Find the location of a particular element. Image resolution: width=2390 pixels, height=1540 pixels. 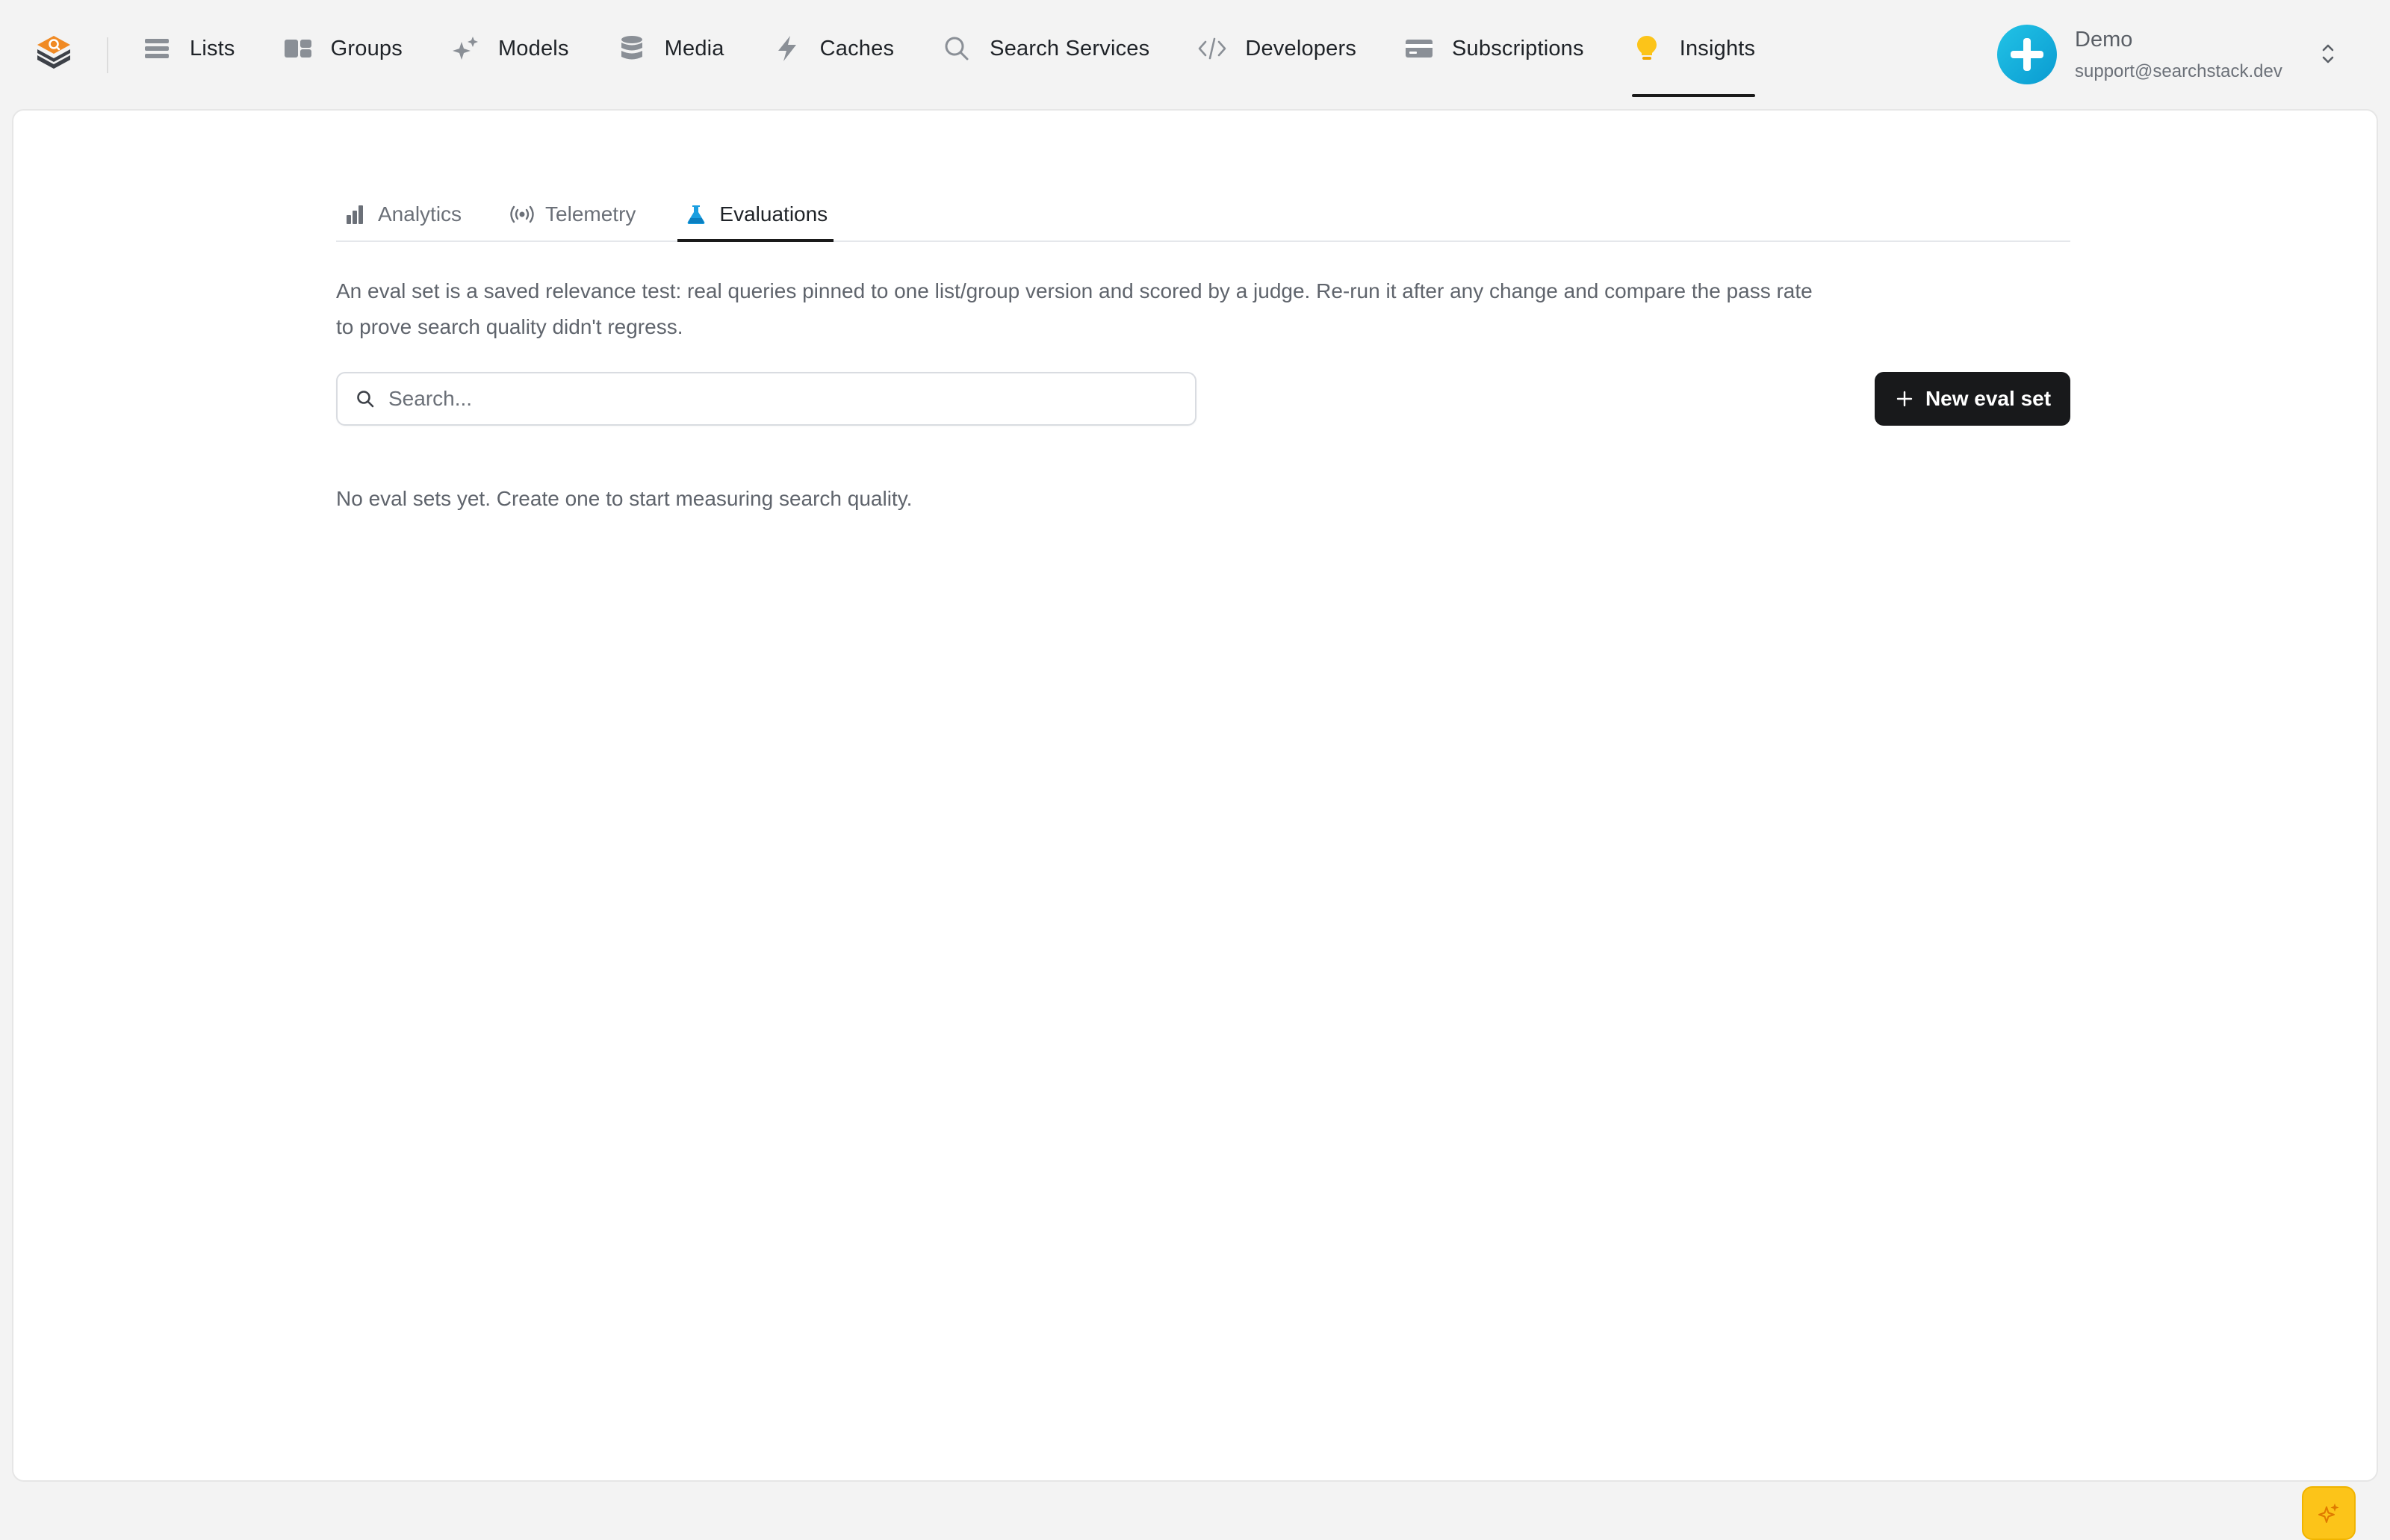

nav-item-lists: Lists is located at coordinates (188, 49).